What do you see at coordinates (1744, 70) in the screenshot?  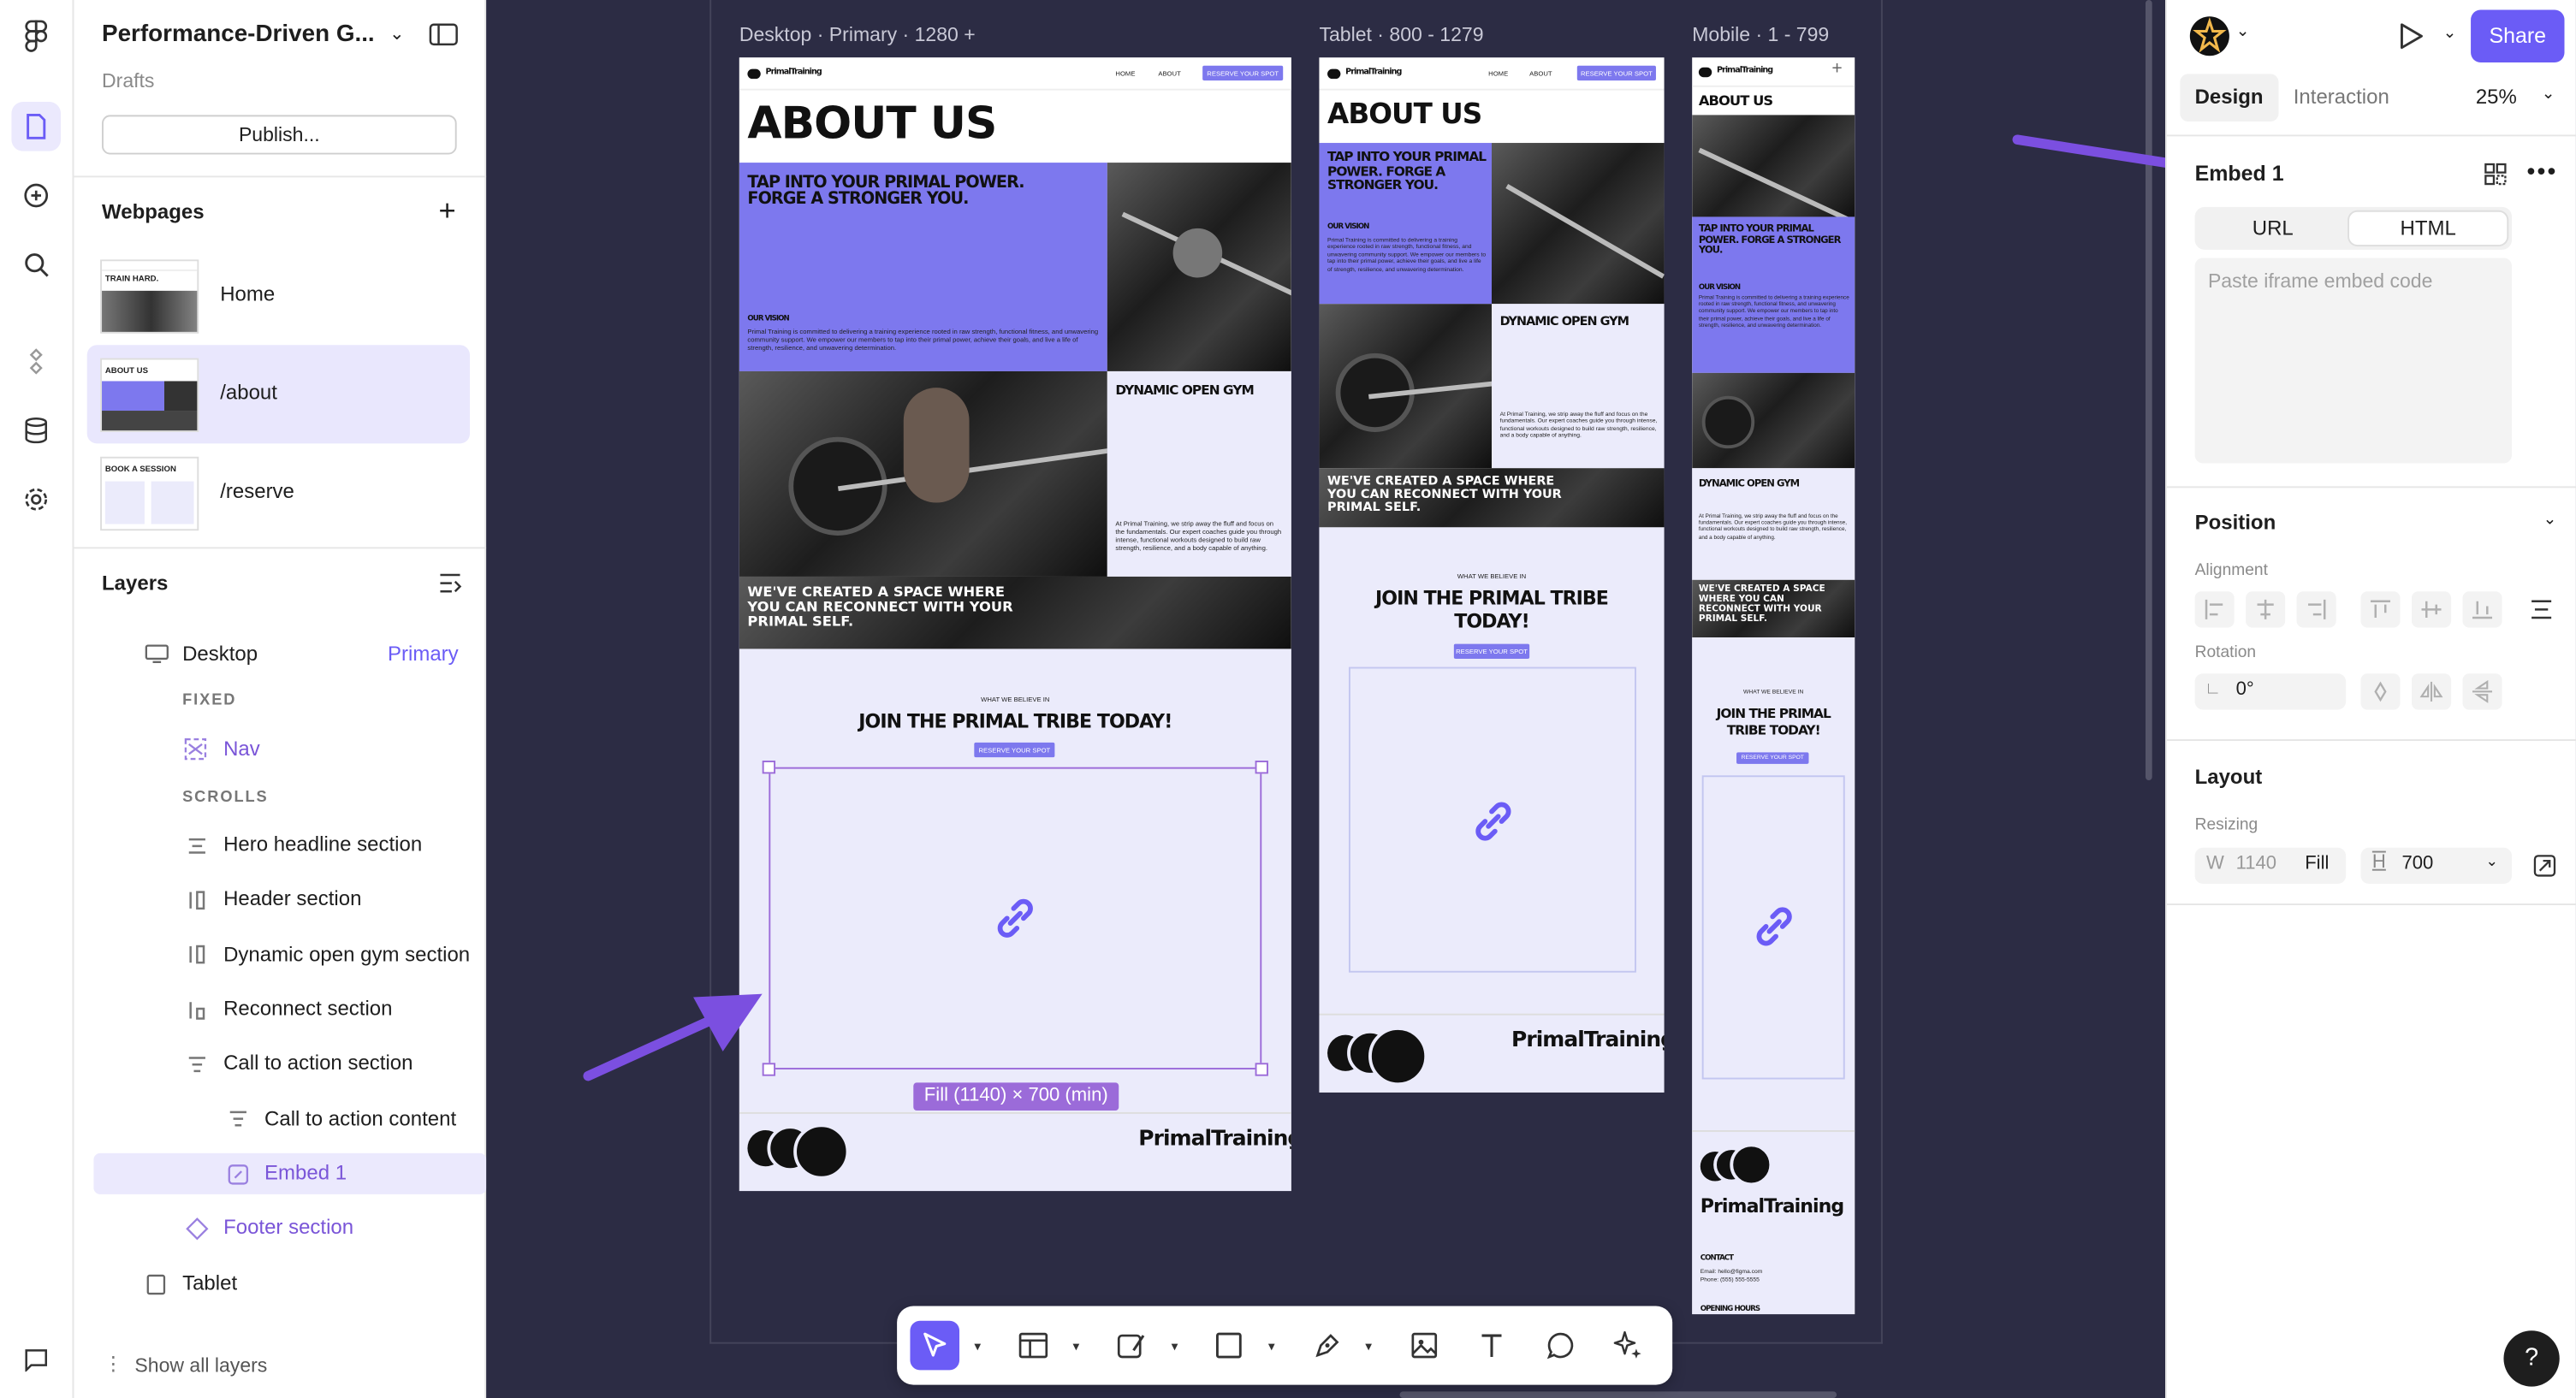 I see `nav-brand: PrimalTraining` at bounding box center [1744, 70].